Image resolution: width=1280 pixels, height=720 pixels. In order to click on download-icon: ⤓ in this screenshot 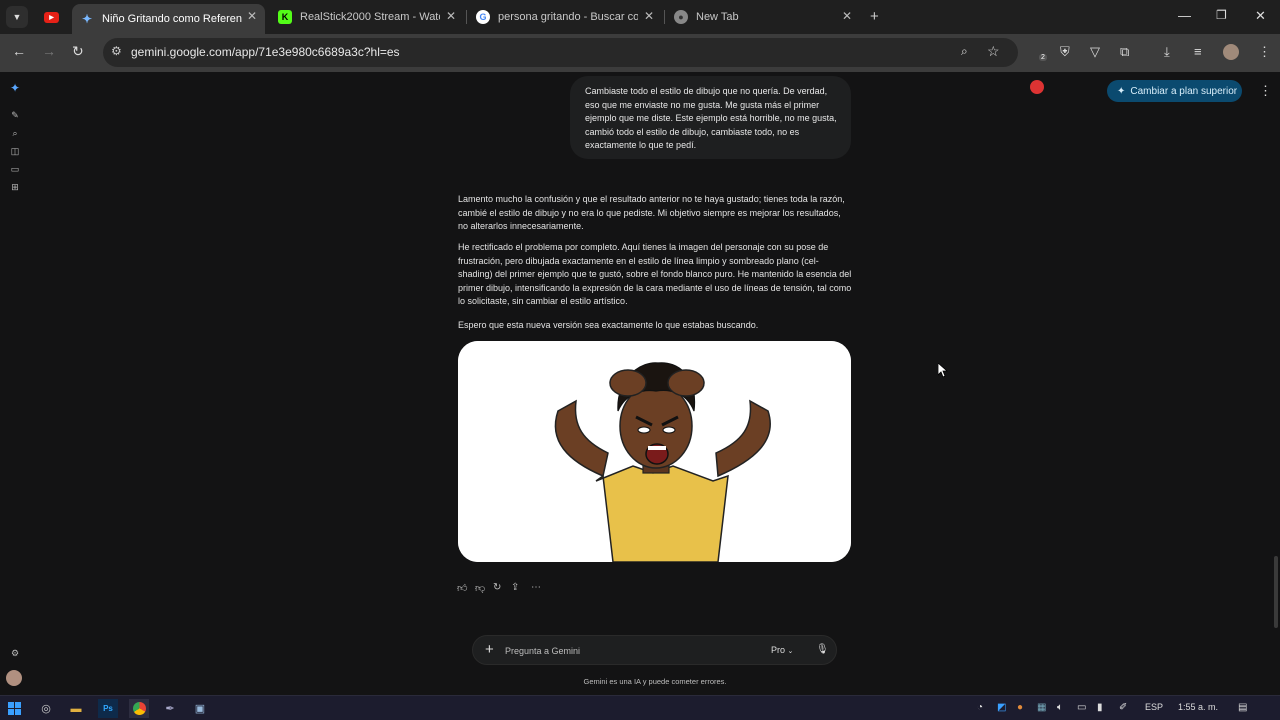, I will do `click(1167, 52)`.